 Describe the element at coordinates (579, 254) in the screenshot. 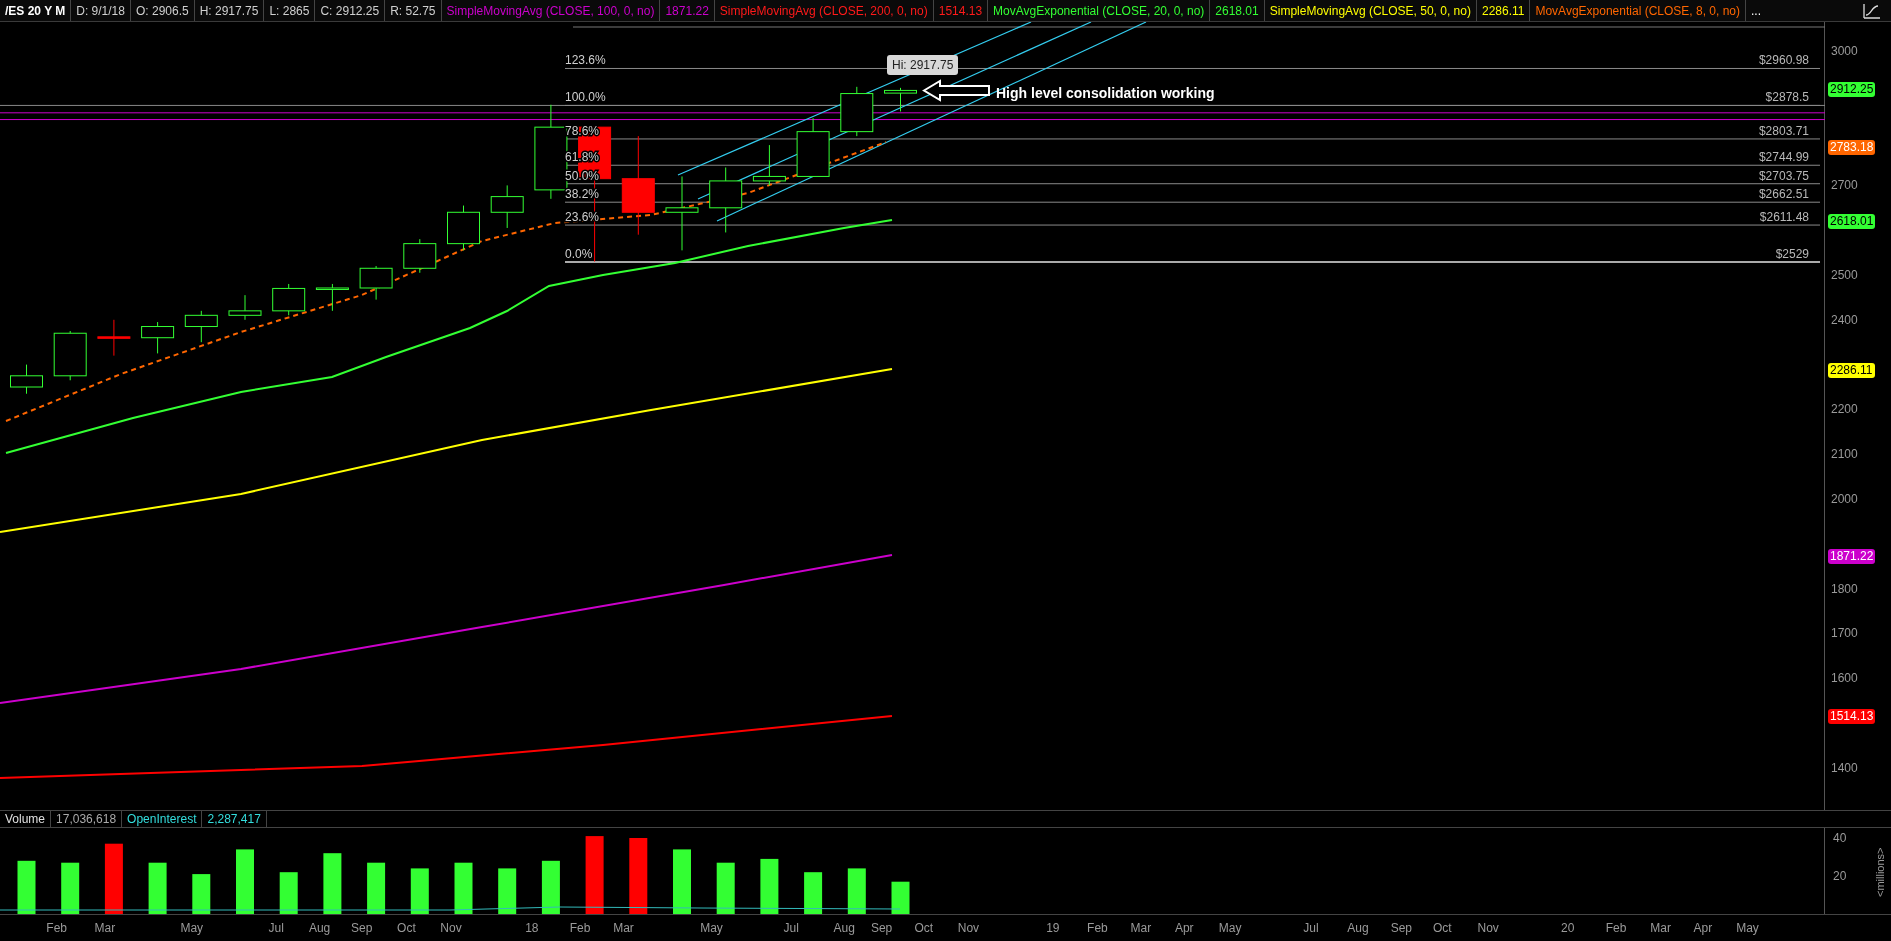

I see `fib-percent-label: 0.0%` at that location.